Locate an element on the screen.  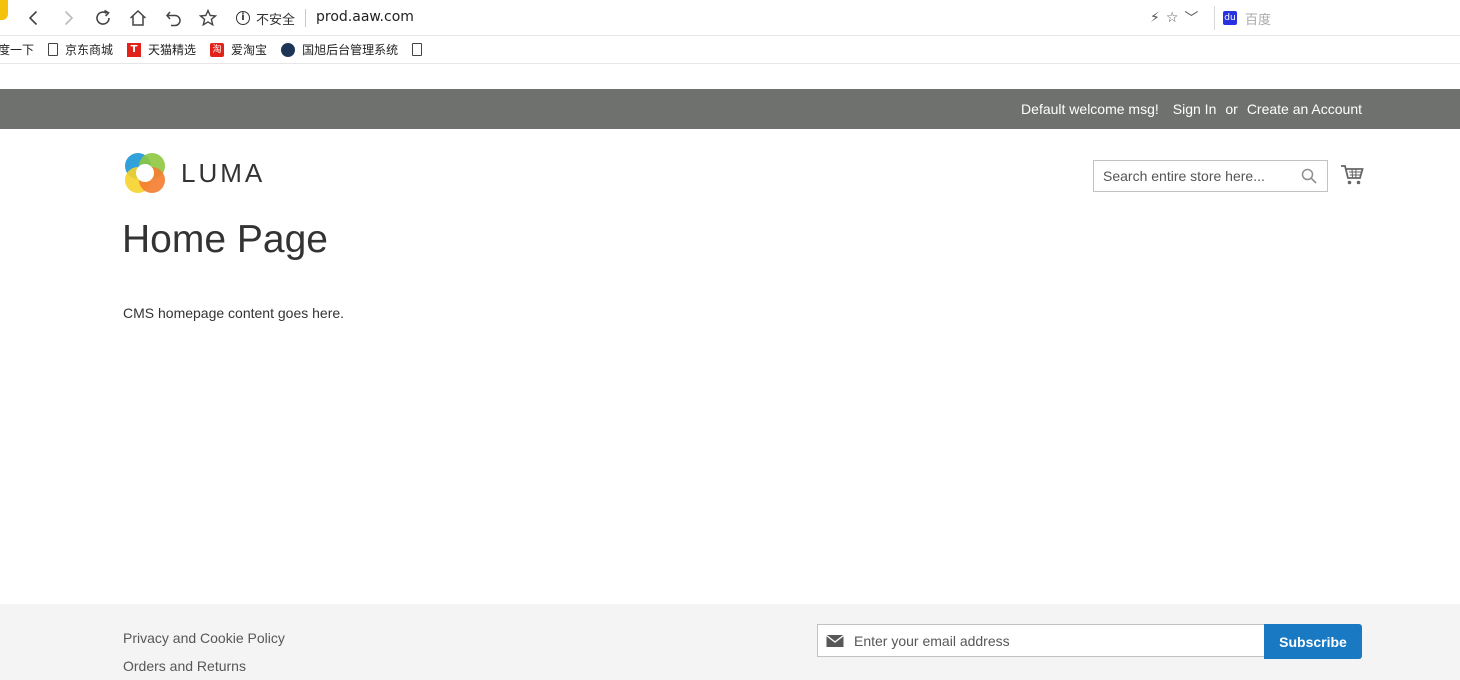
page-title: Home Page is located at coordinates (225, 239).